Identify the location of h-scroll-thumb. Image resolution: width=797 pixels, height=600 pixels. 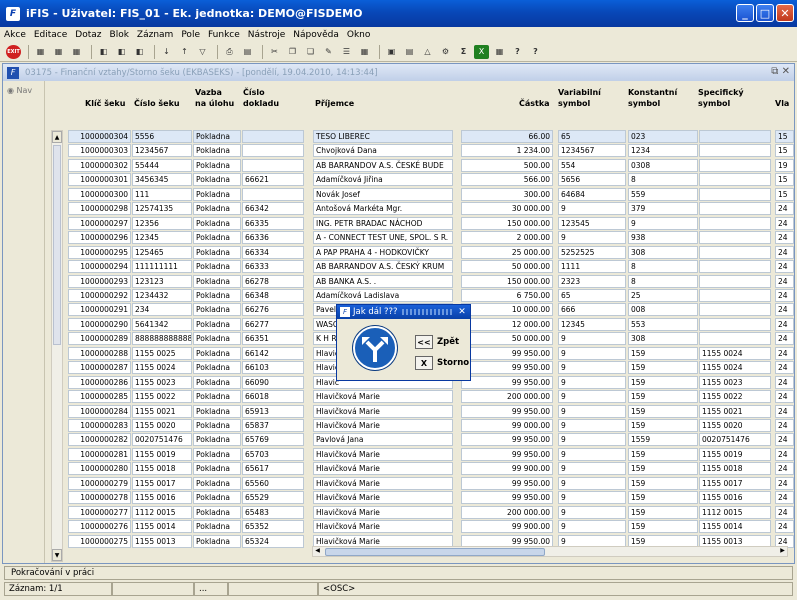
(435, 552).